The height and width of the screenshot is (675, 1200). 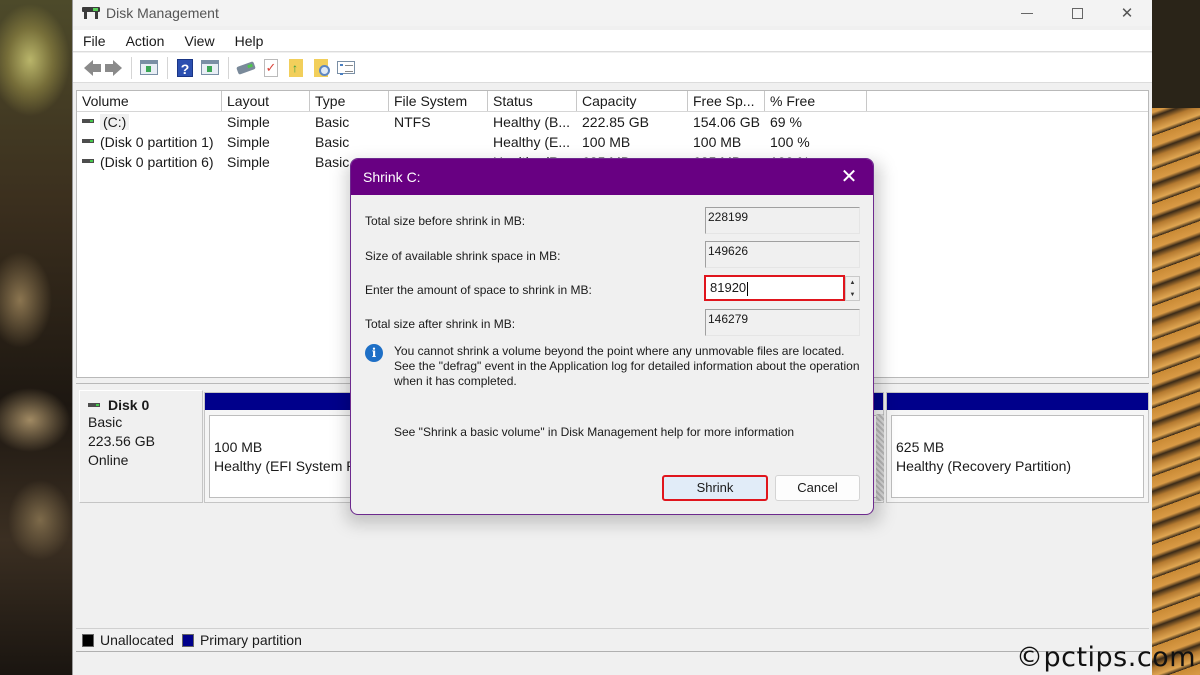 What do you see at coordinates (36, 337) in the screenshot?
I see `background-photo-left` at bounding box center [36, 337].